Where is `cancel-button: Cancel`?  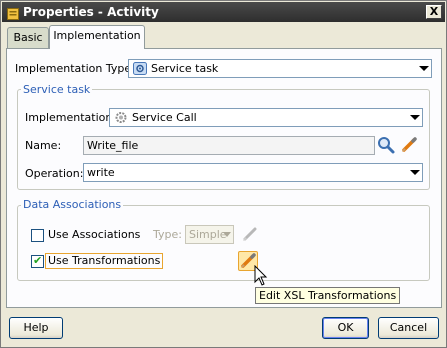
cancel-button: Cancel is located at coordinates (408, 328).